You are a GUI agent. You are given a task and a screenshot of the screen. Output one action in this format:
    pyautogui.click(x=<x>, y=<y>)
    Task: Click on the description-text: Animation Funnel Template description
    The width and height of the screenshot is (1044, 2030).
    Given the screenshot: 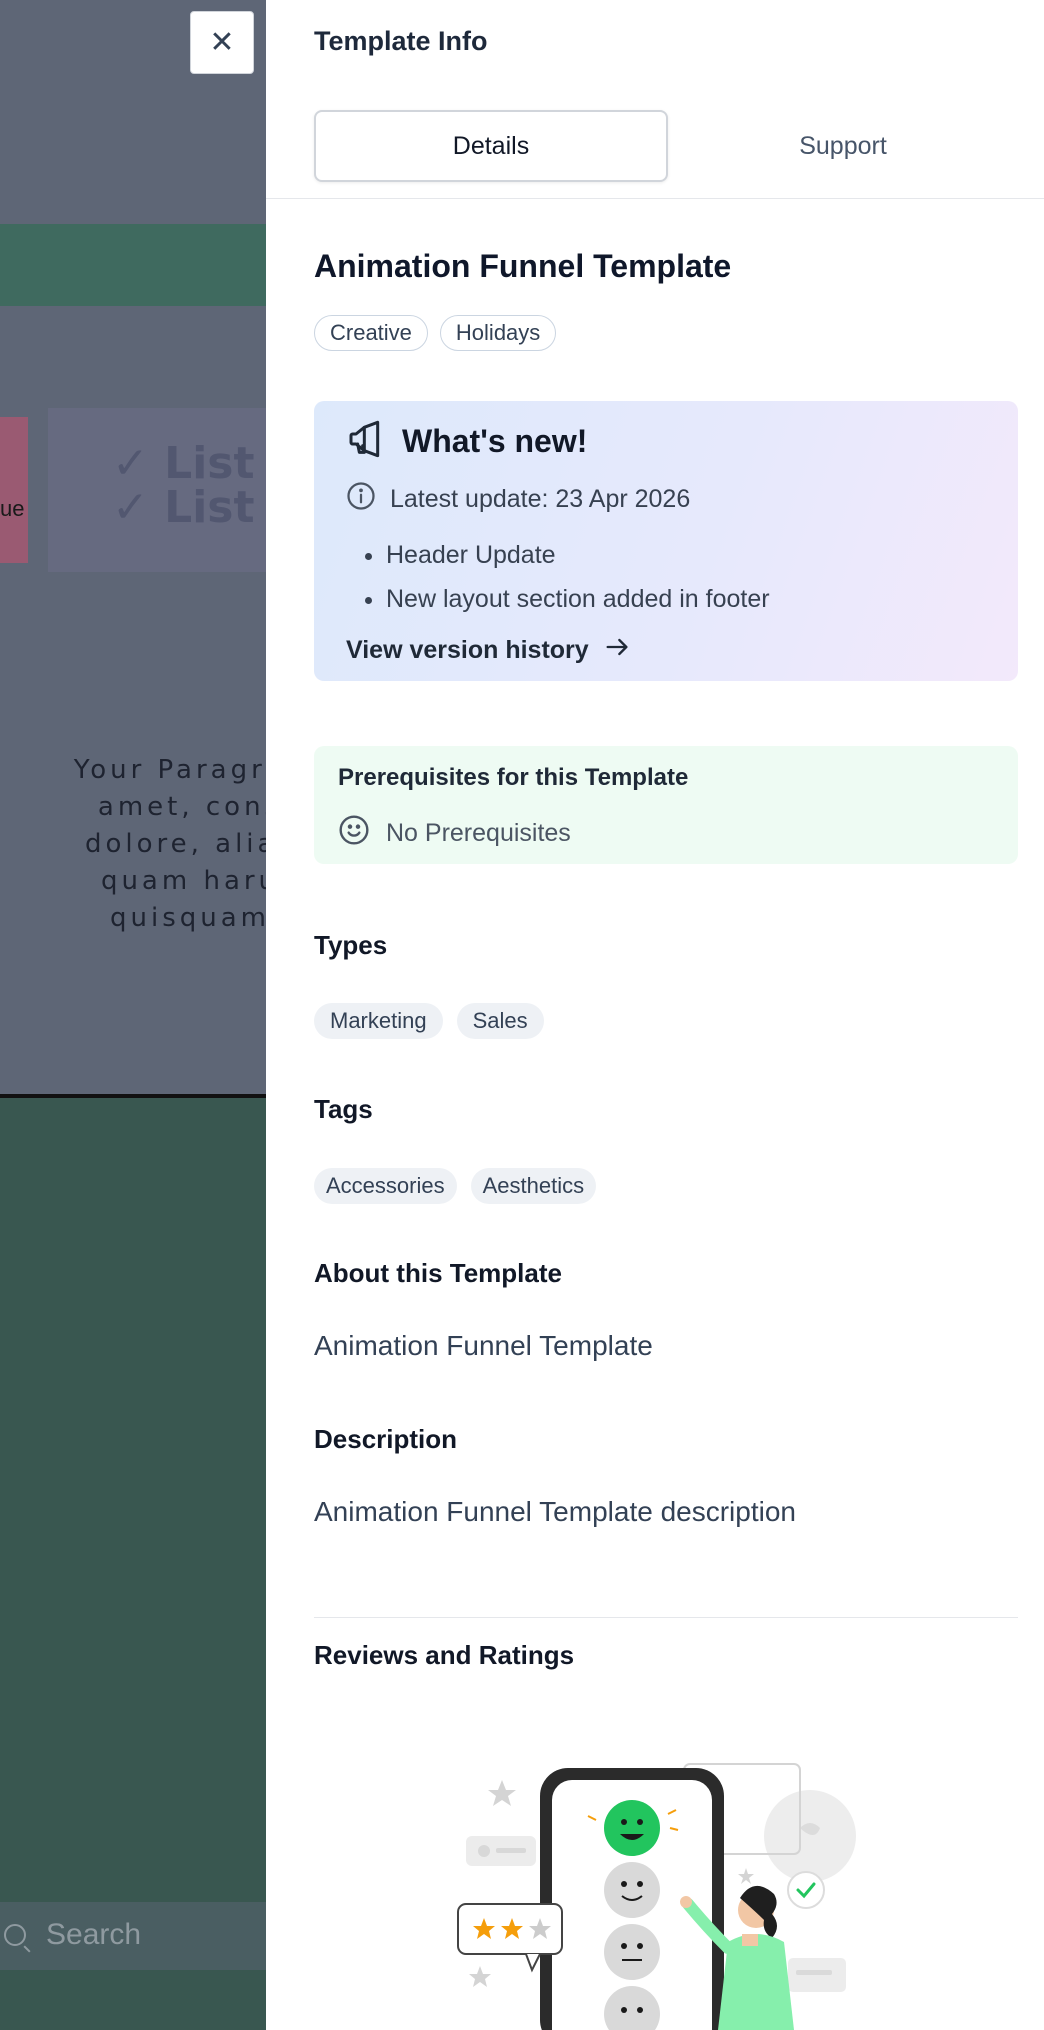 What is the action you would take?
    pyautogui.click(x=555, y=1511)
    